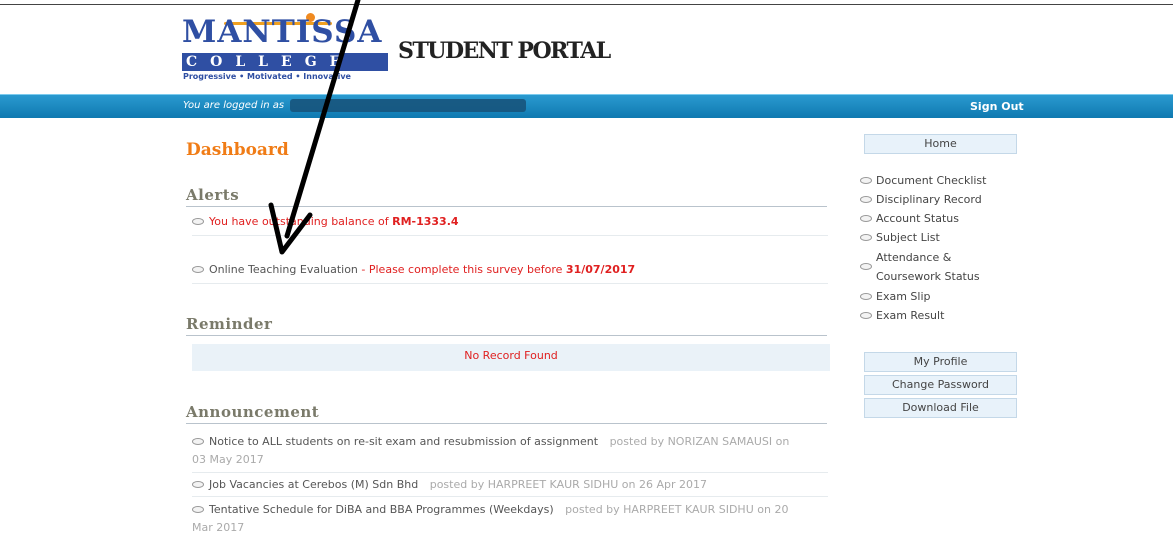 This screenshot has height=537, width=1173. I want to click on logo-name: MANTISSA, so click(282, 32).